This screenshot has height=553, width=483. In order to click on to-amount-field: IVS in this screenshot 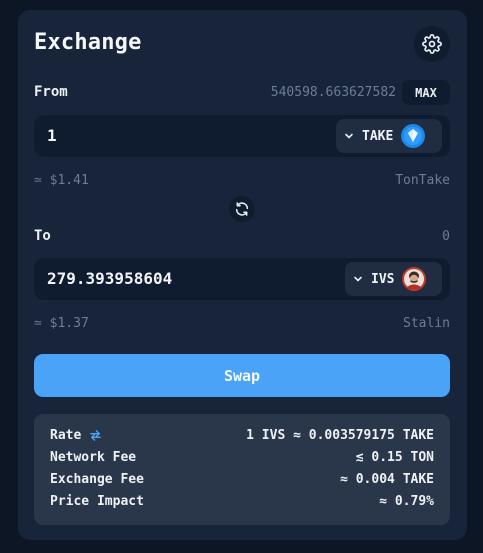, I will do `click(242, 279)`.